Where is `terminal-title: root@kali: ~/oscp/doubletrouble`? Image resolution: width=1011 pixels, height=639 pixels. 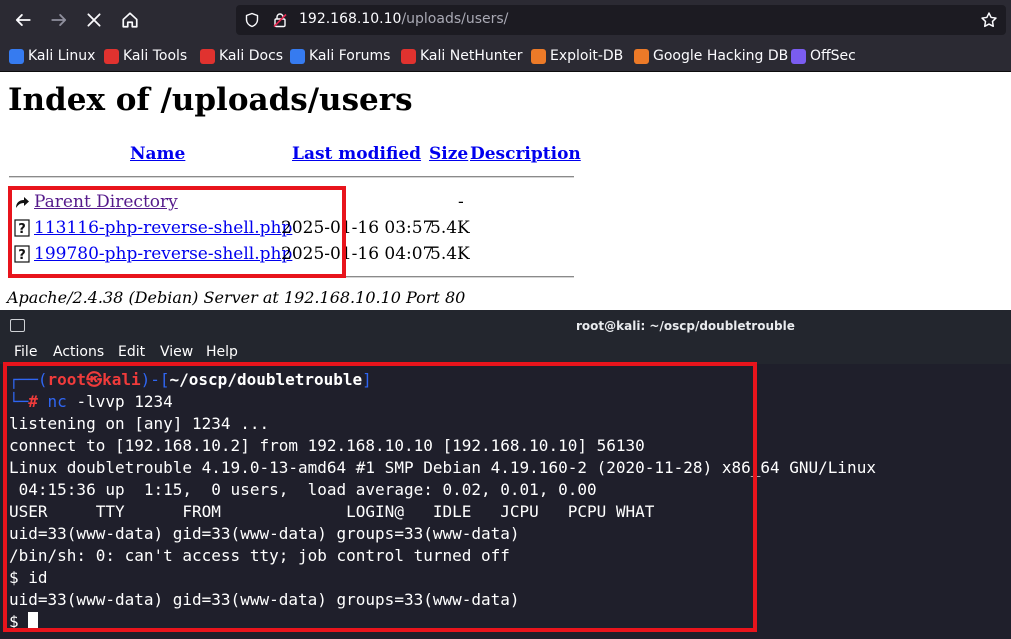 terminal-title: root@kali: ~/oscp/doubletrouble is located at coordinates (685, 326).